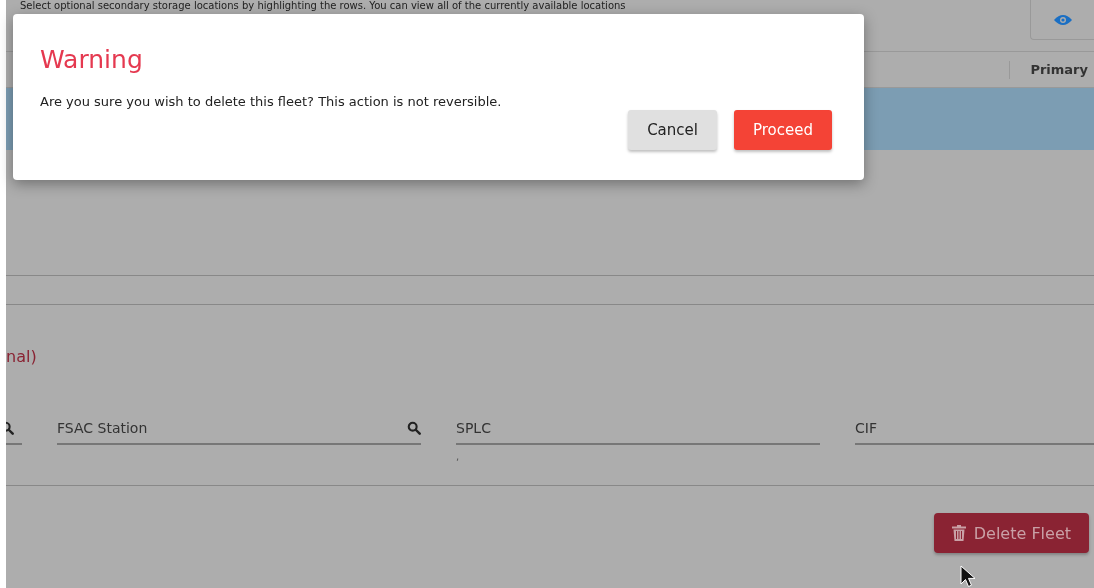  I want to click on column-header: Primary, so click(1051, 69).